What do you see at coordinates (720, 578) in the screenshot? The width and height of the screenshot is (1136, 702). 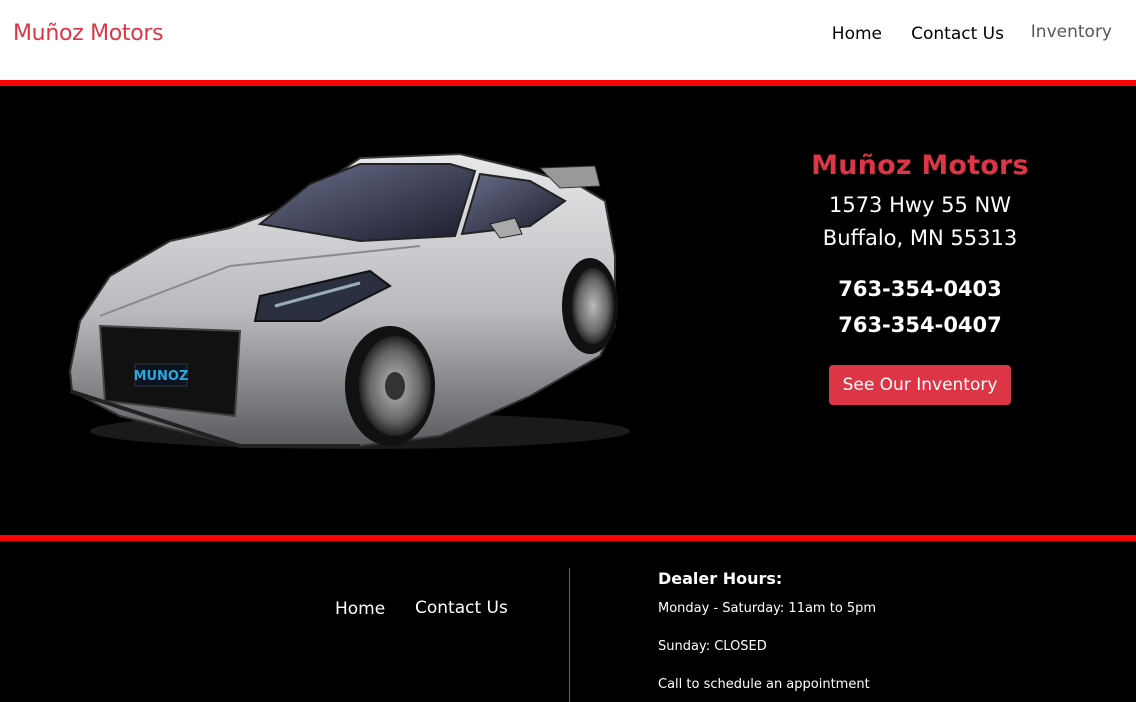 I see `hours-title: Dealer Hours:` at bounding box center [720, 578].